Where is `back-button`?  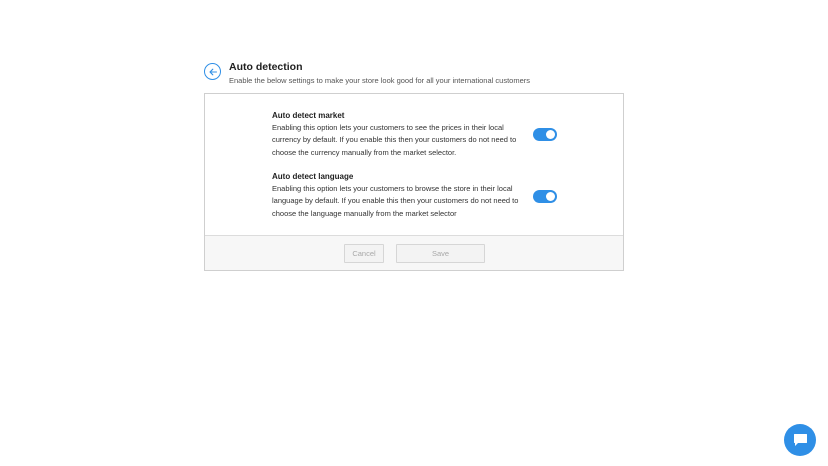
back-button is located at coordinates (212, 71).